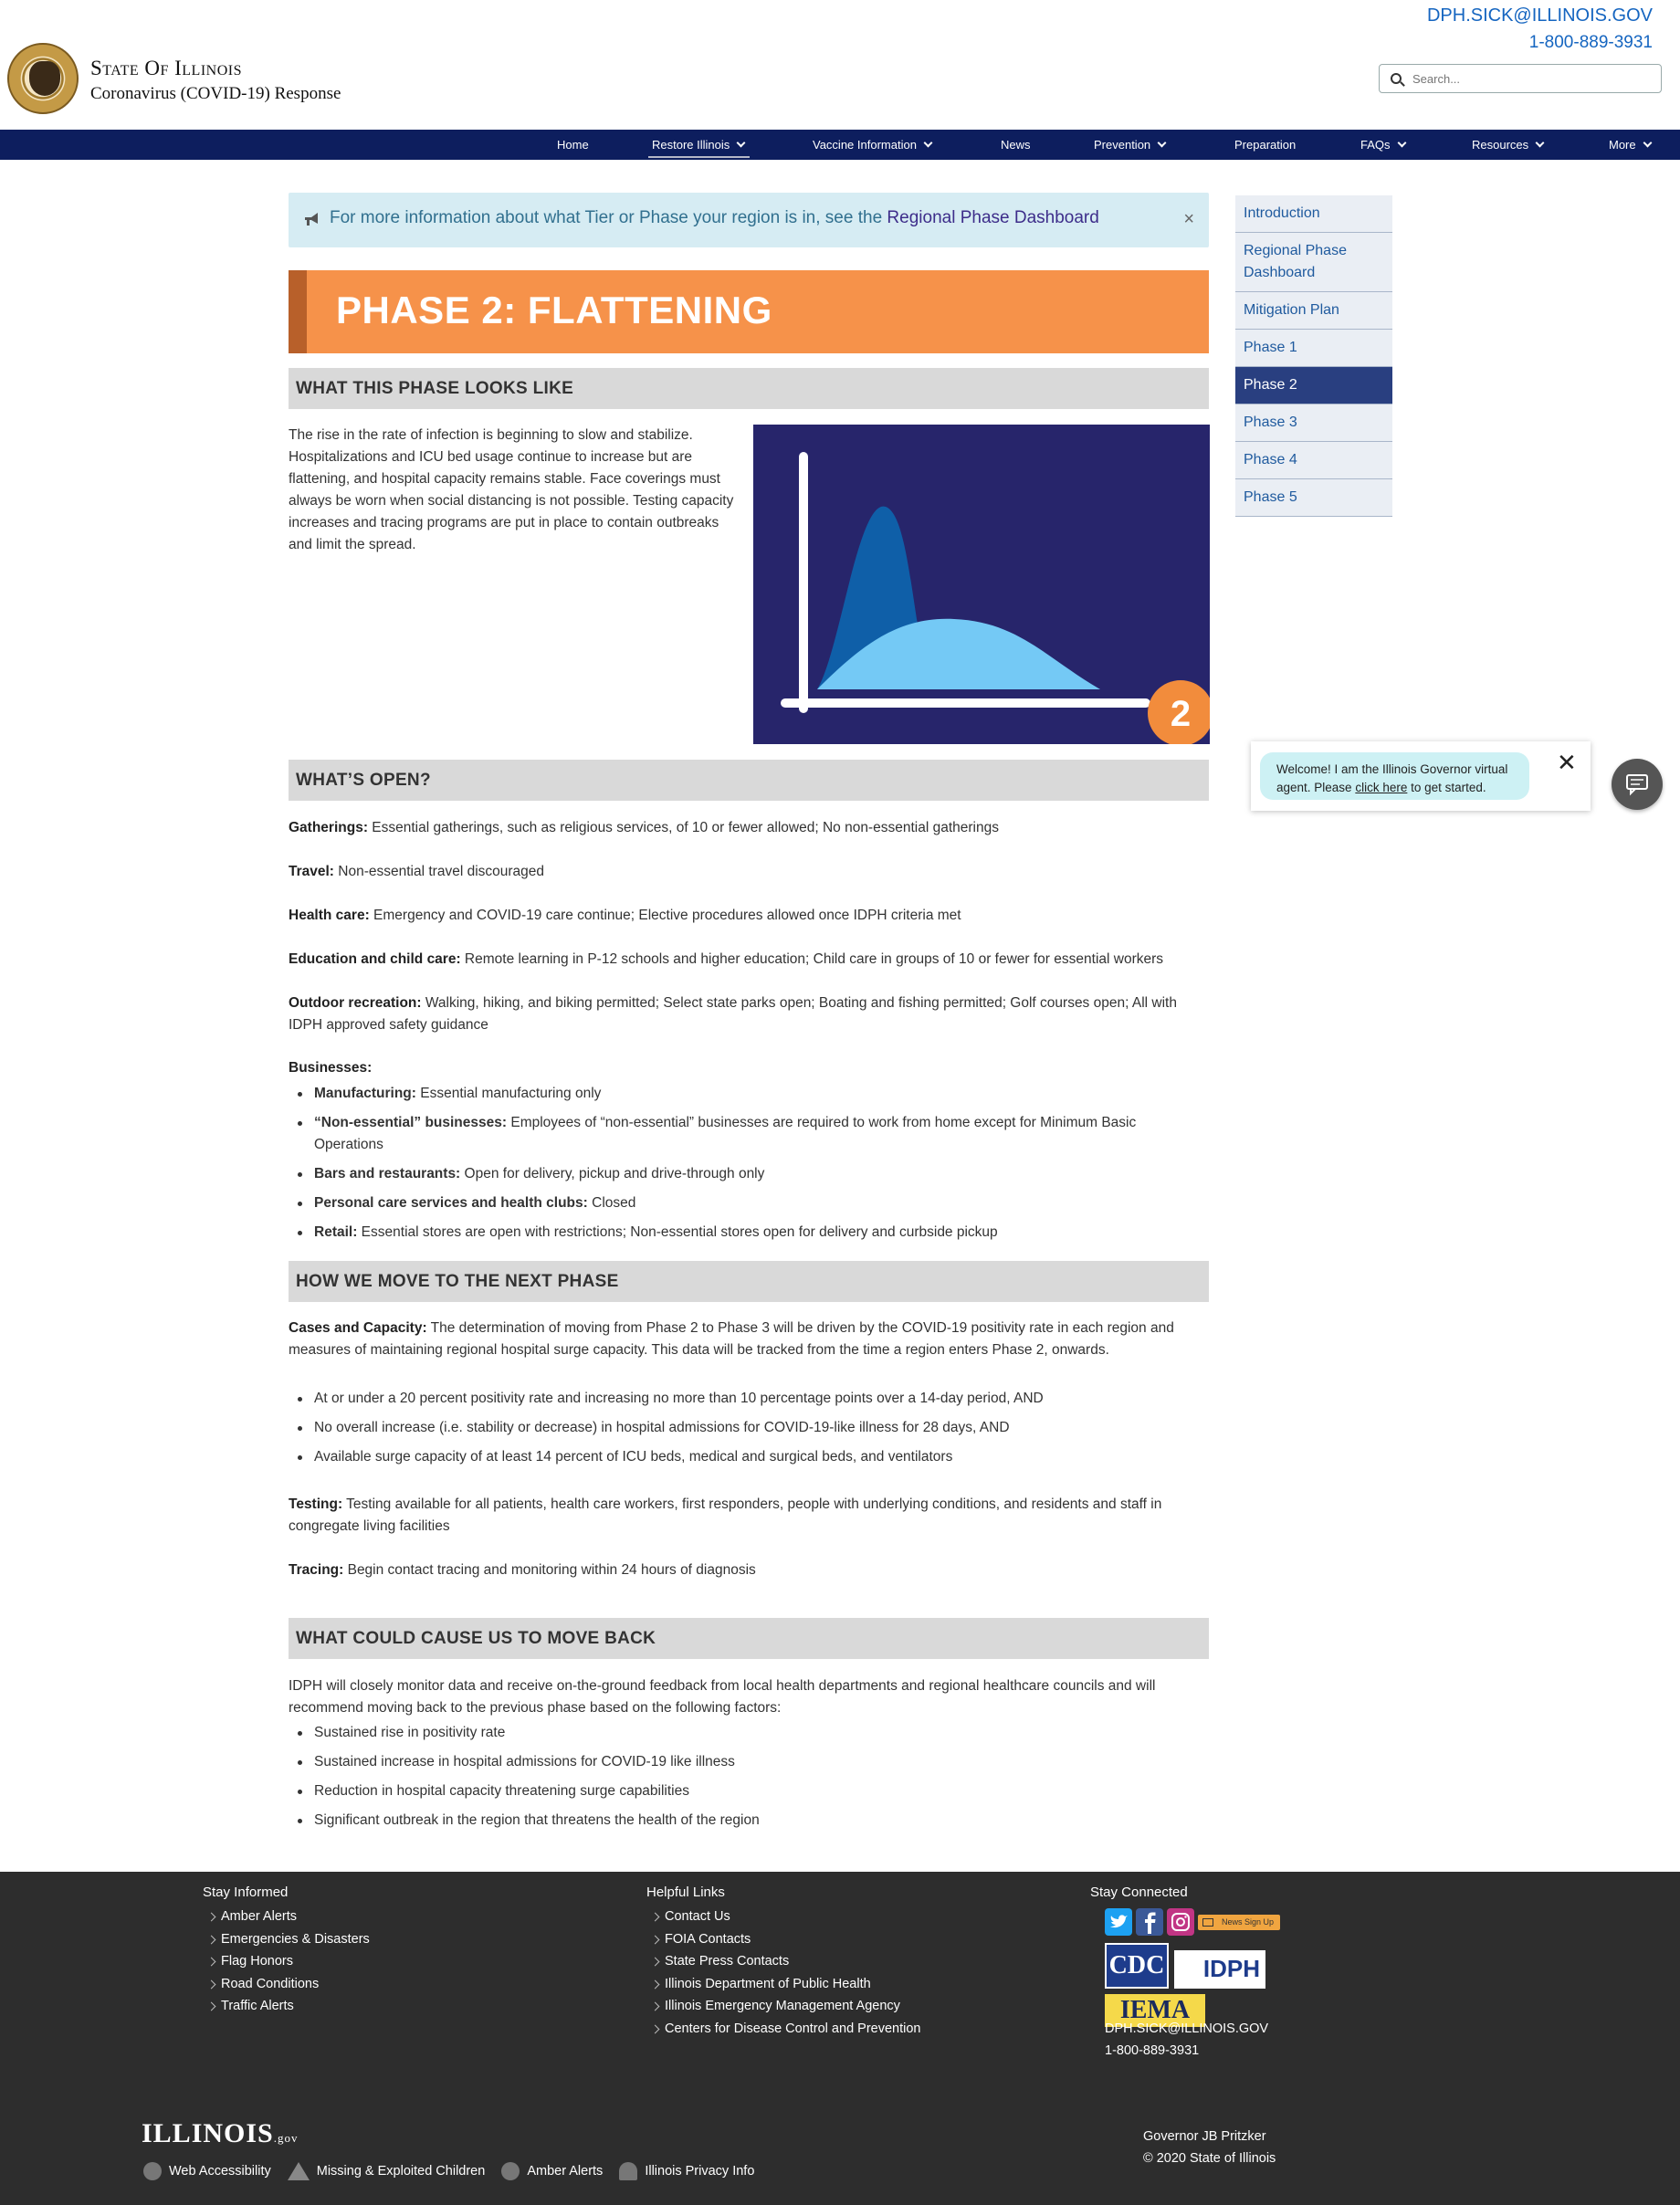 The image size is (1680, 2205). Describe the element at coordinates (1149, 1922) in the screenshot. I see `facebook-icon` at that location.